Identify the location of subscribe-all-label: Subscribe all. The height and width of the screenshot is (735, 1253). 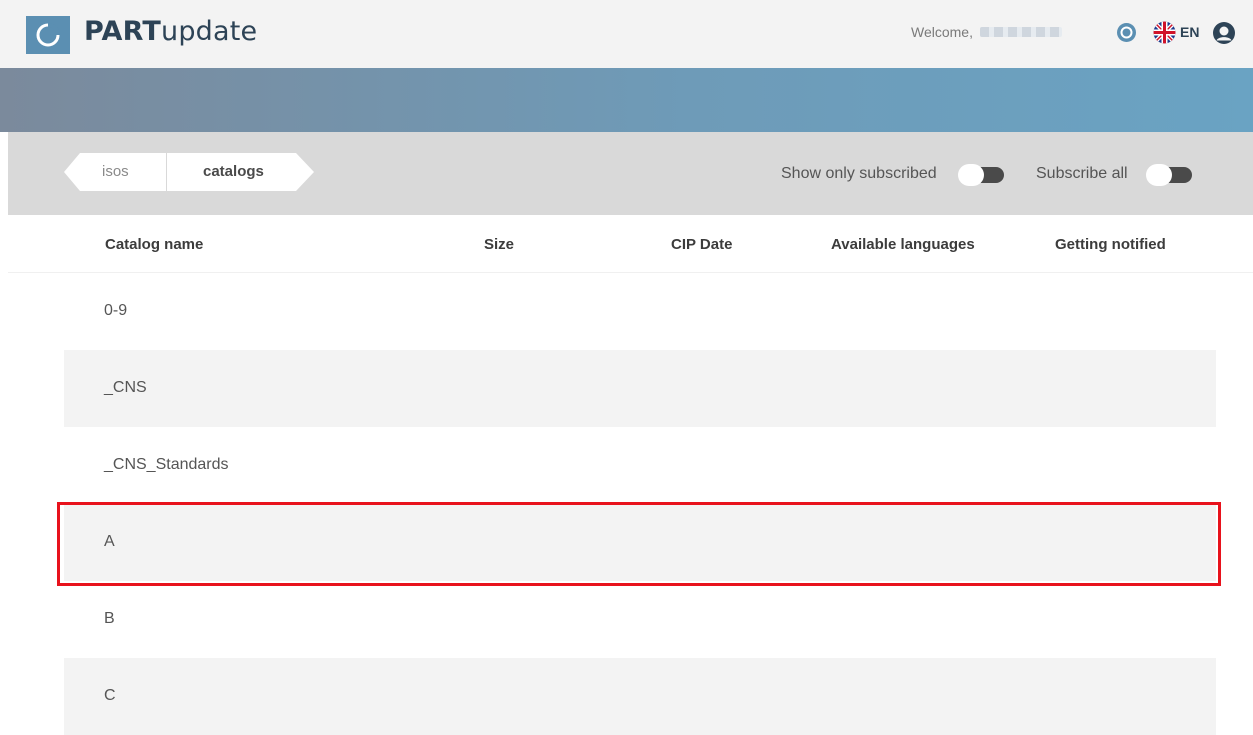
(1082, 173).